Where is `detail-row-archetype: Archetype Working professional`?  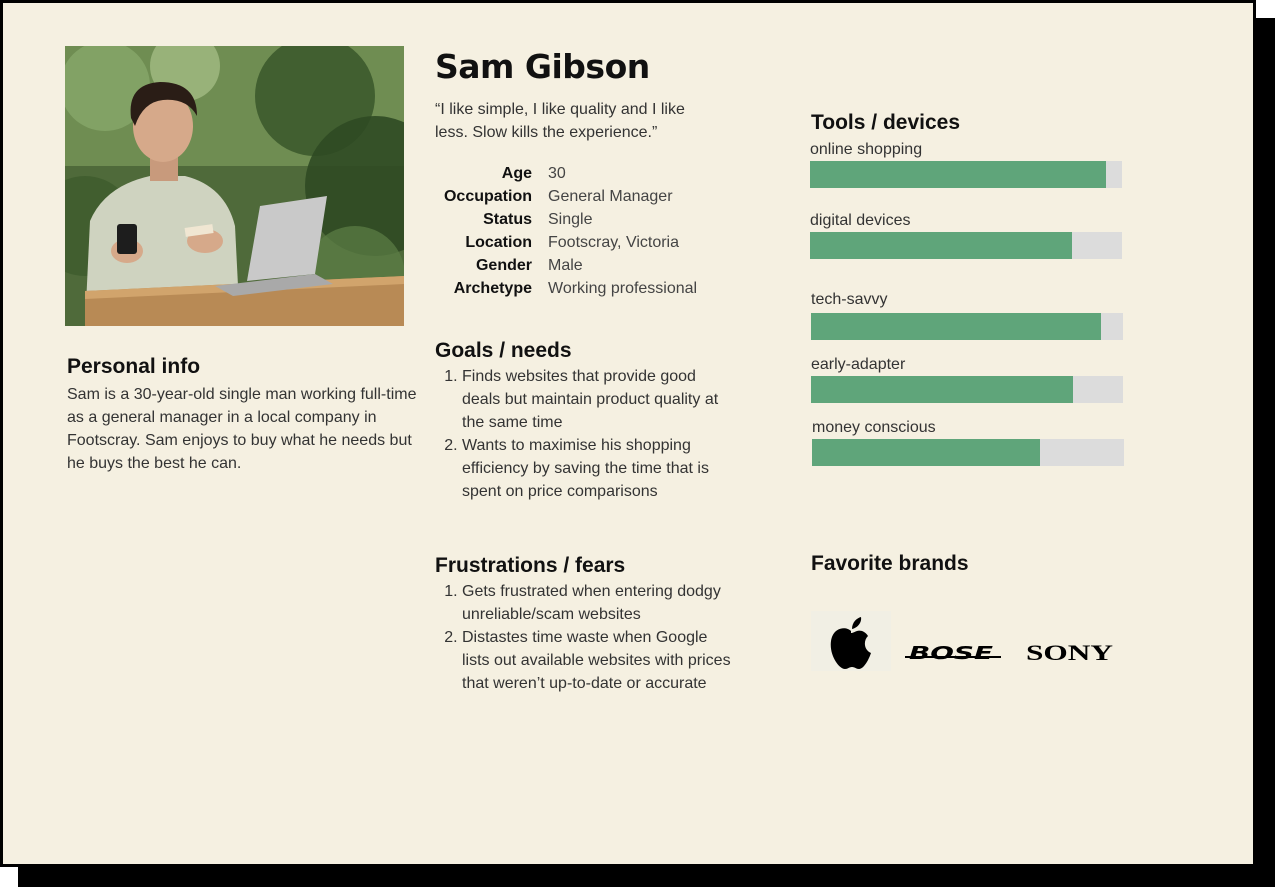 detail-row-archetype: Archetype Working professional is located at coordinates (566, 288).